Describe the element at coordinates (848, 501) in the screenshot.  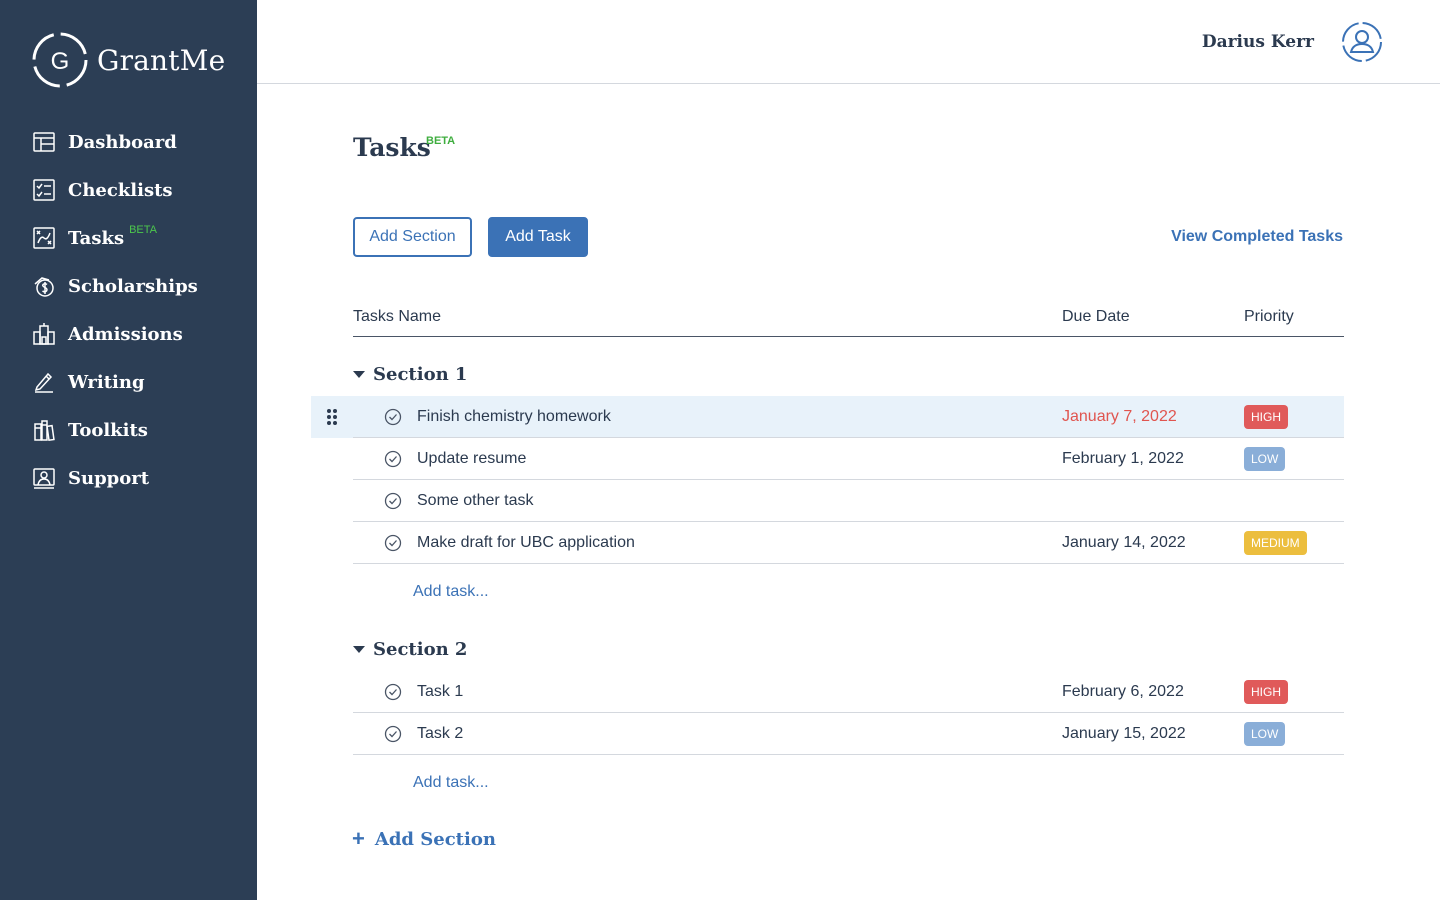
I see `task-row: Some other task` at that location.